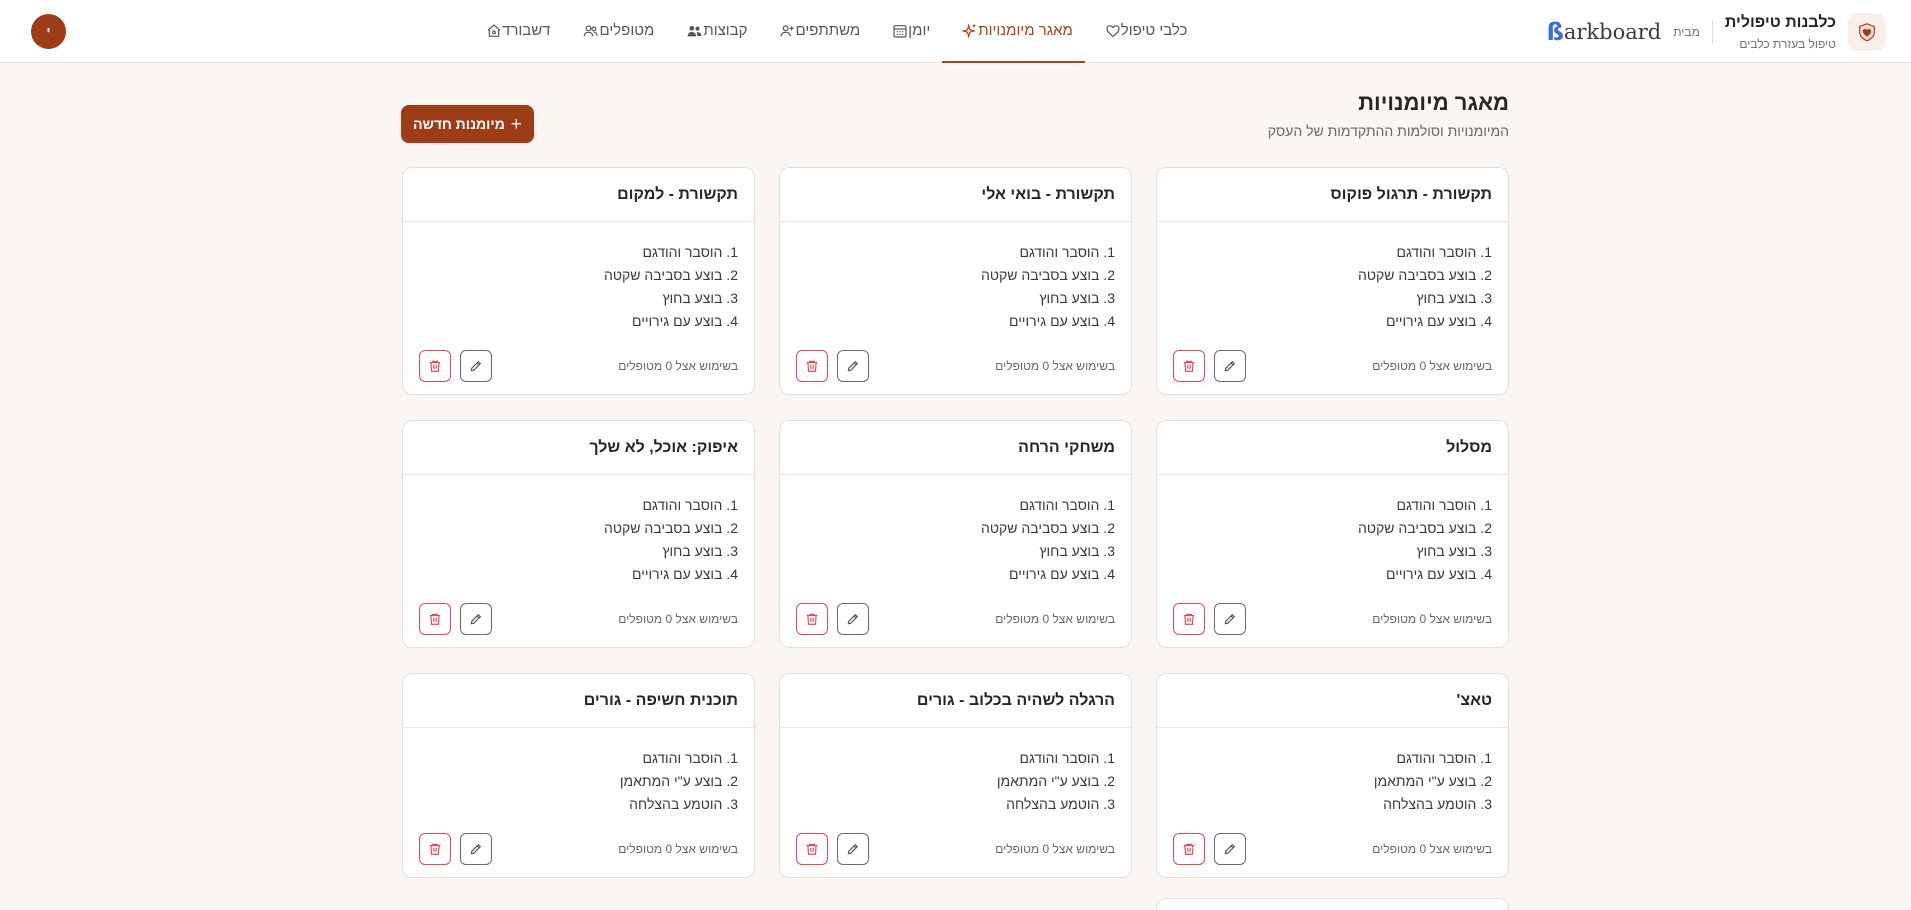 Image resolution: width=1911 pixels, height=910 pixels. What do you see at coordinates (1780, 22) in the screenshot?
I see `brand-name: כלבנות טיפולית` at bounding box center [1780, 22].